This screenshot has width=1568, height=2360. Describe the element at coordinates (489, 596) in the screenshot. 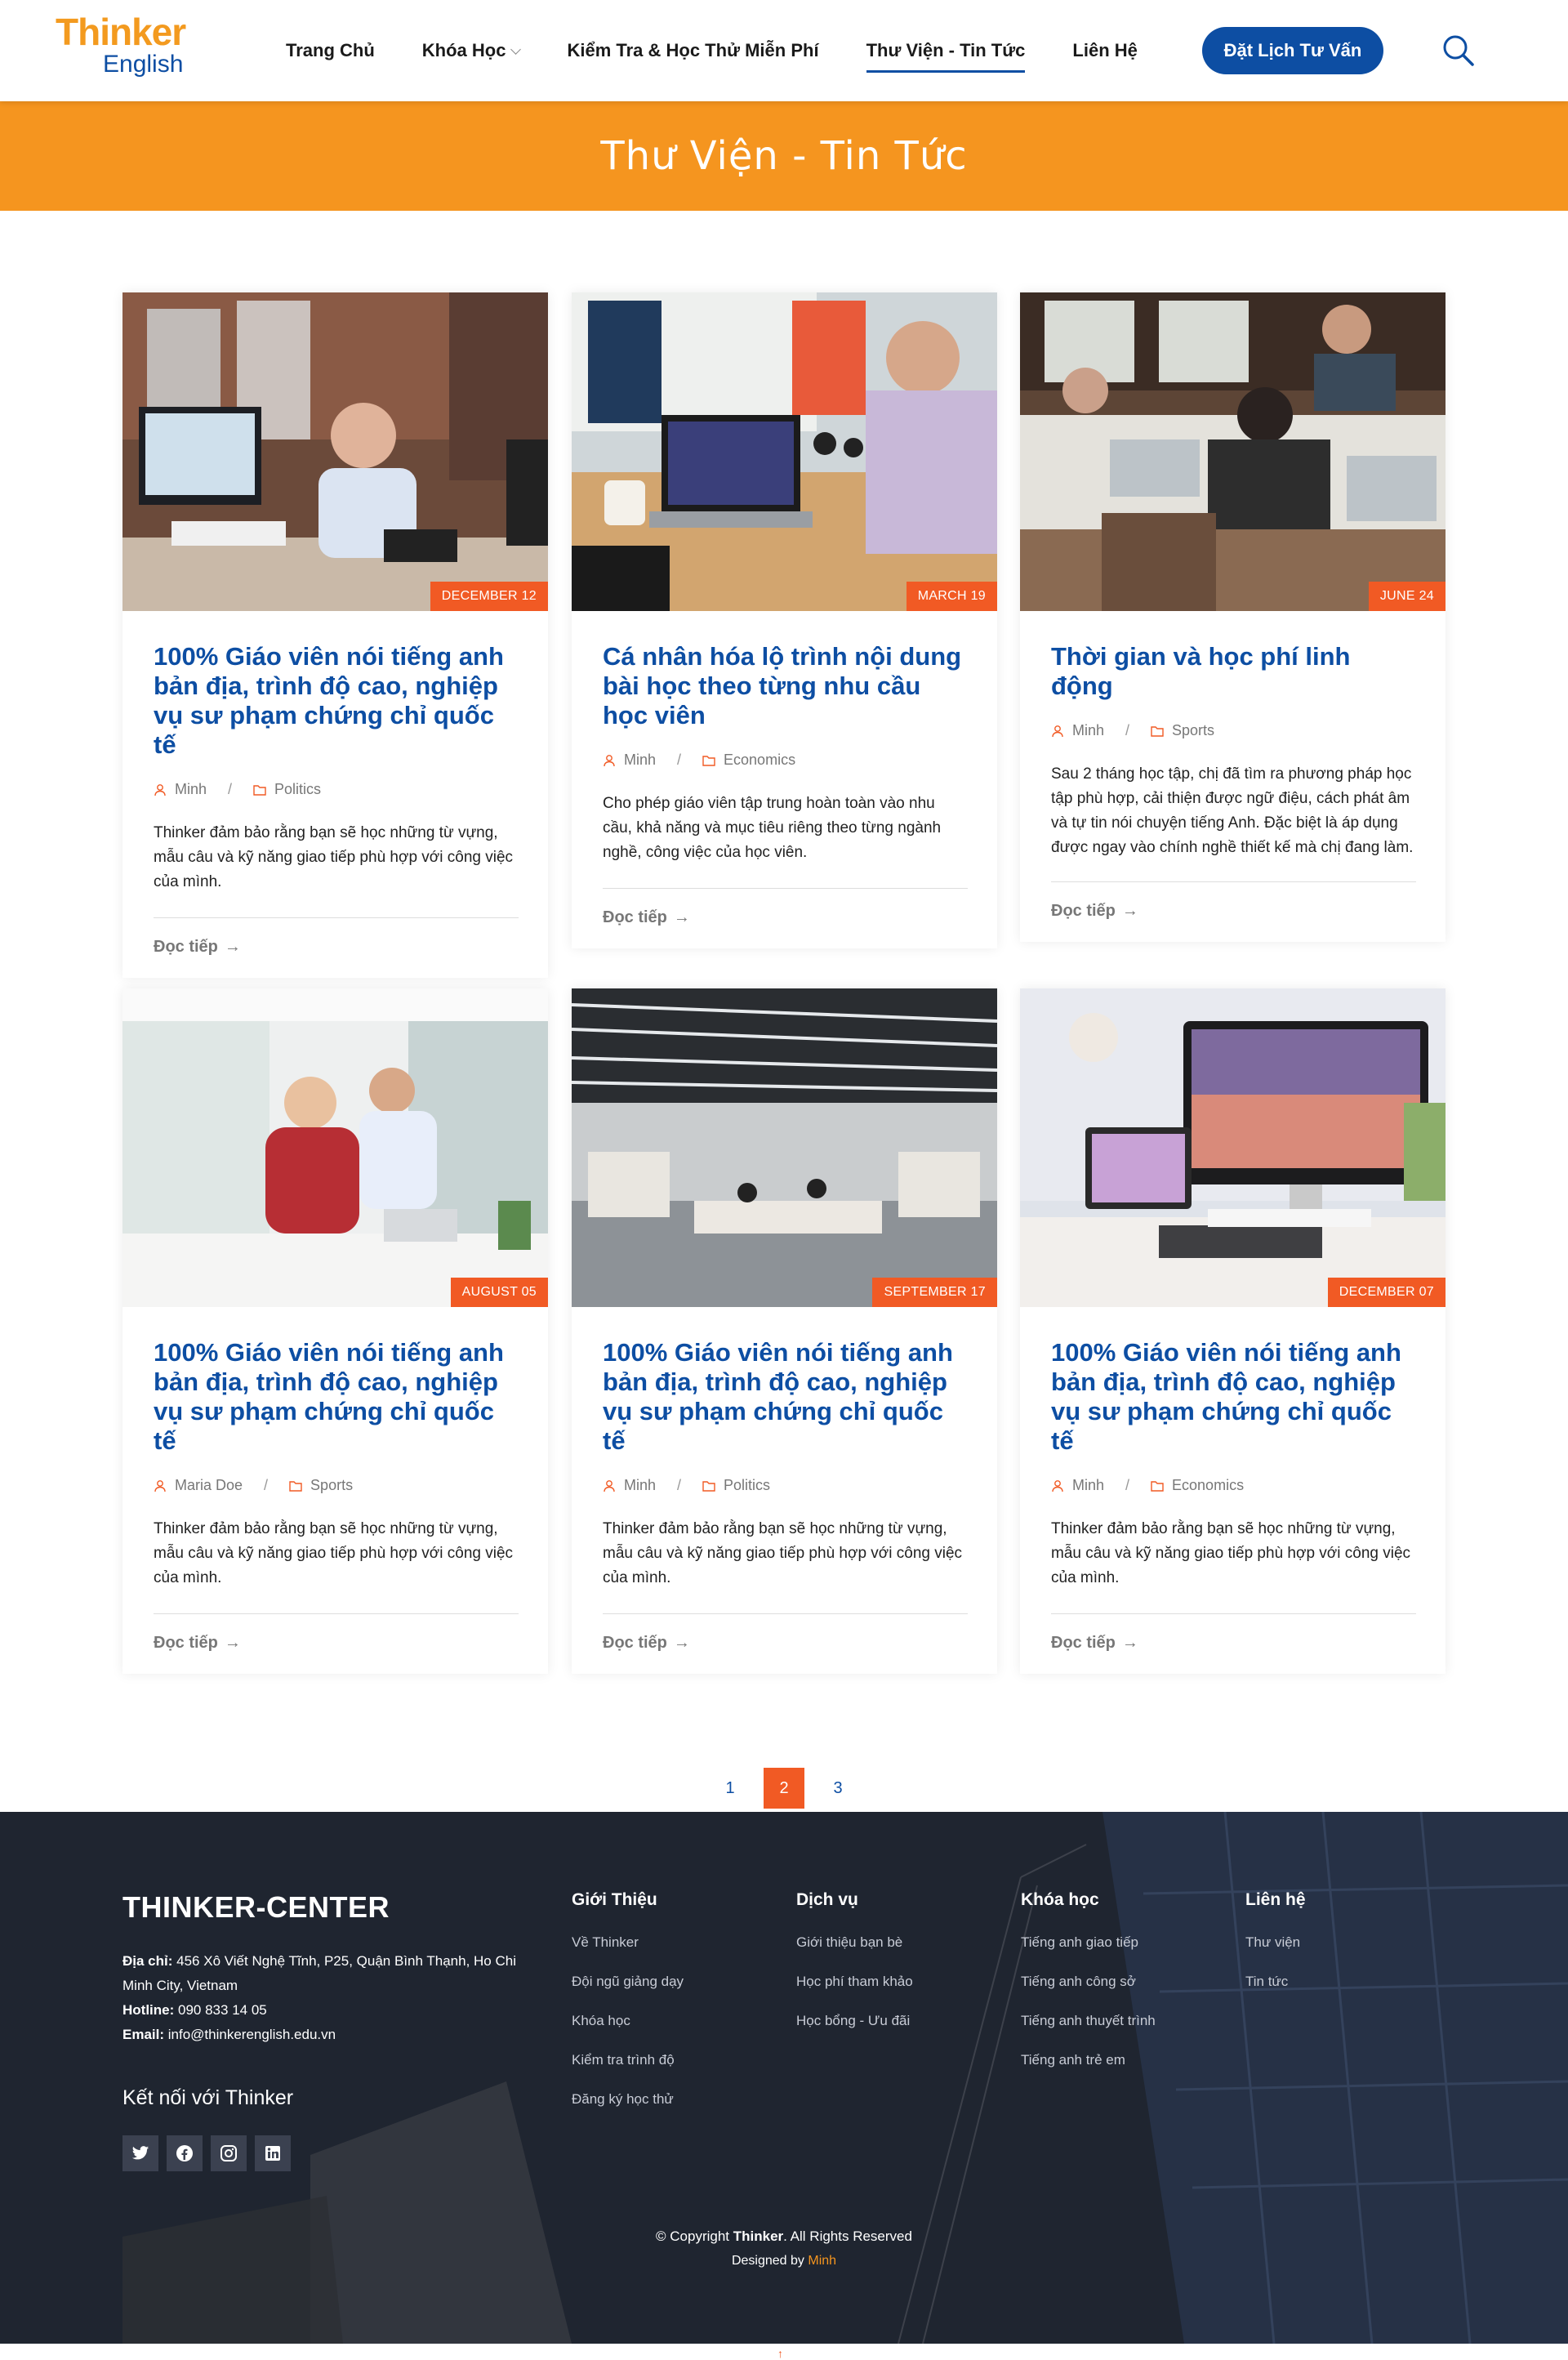

I see `post-date: DECEMBER 12` at that location.